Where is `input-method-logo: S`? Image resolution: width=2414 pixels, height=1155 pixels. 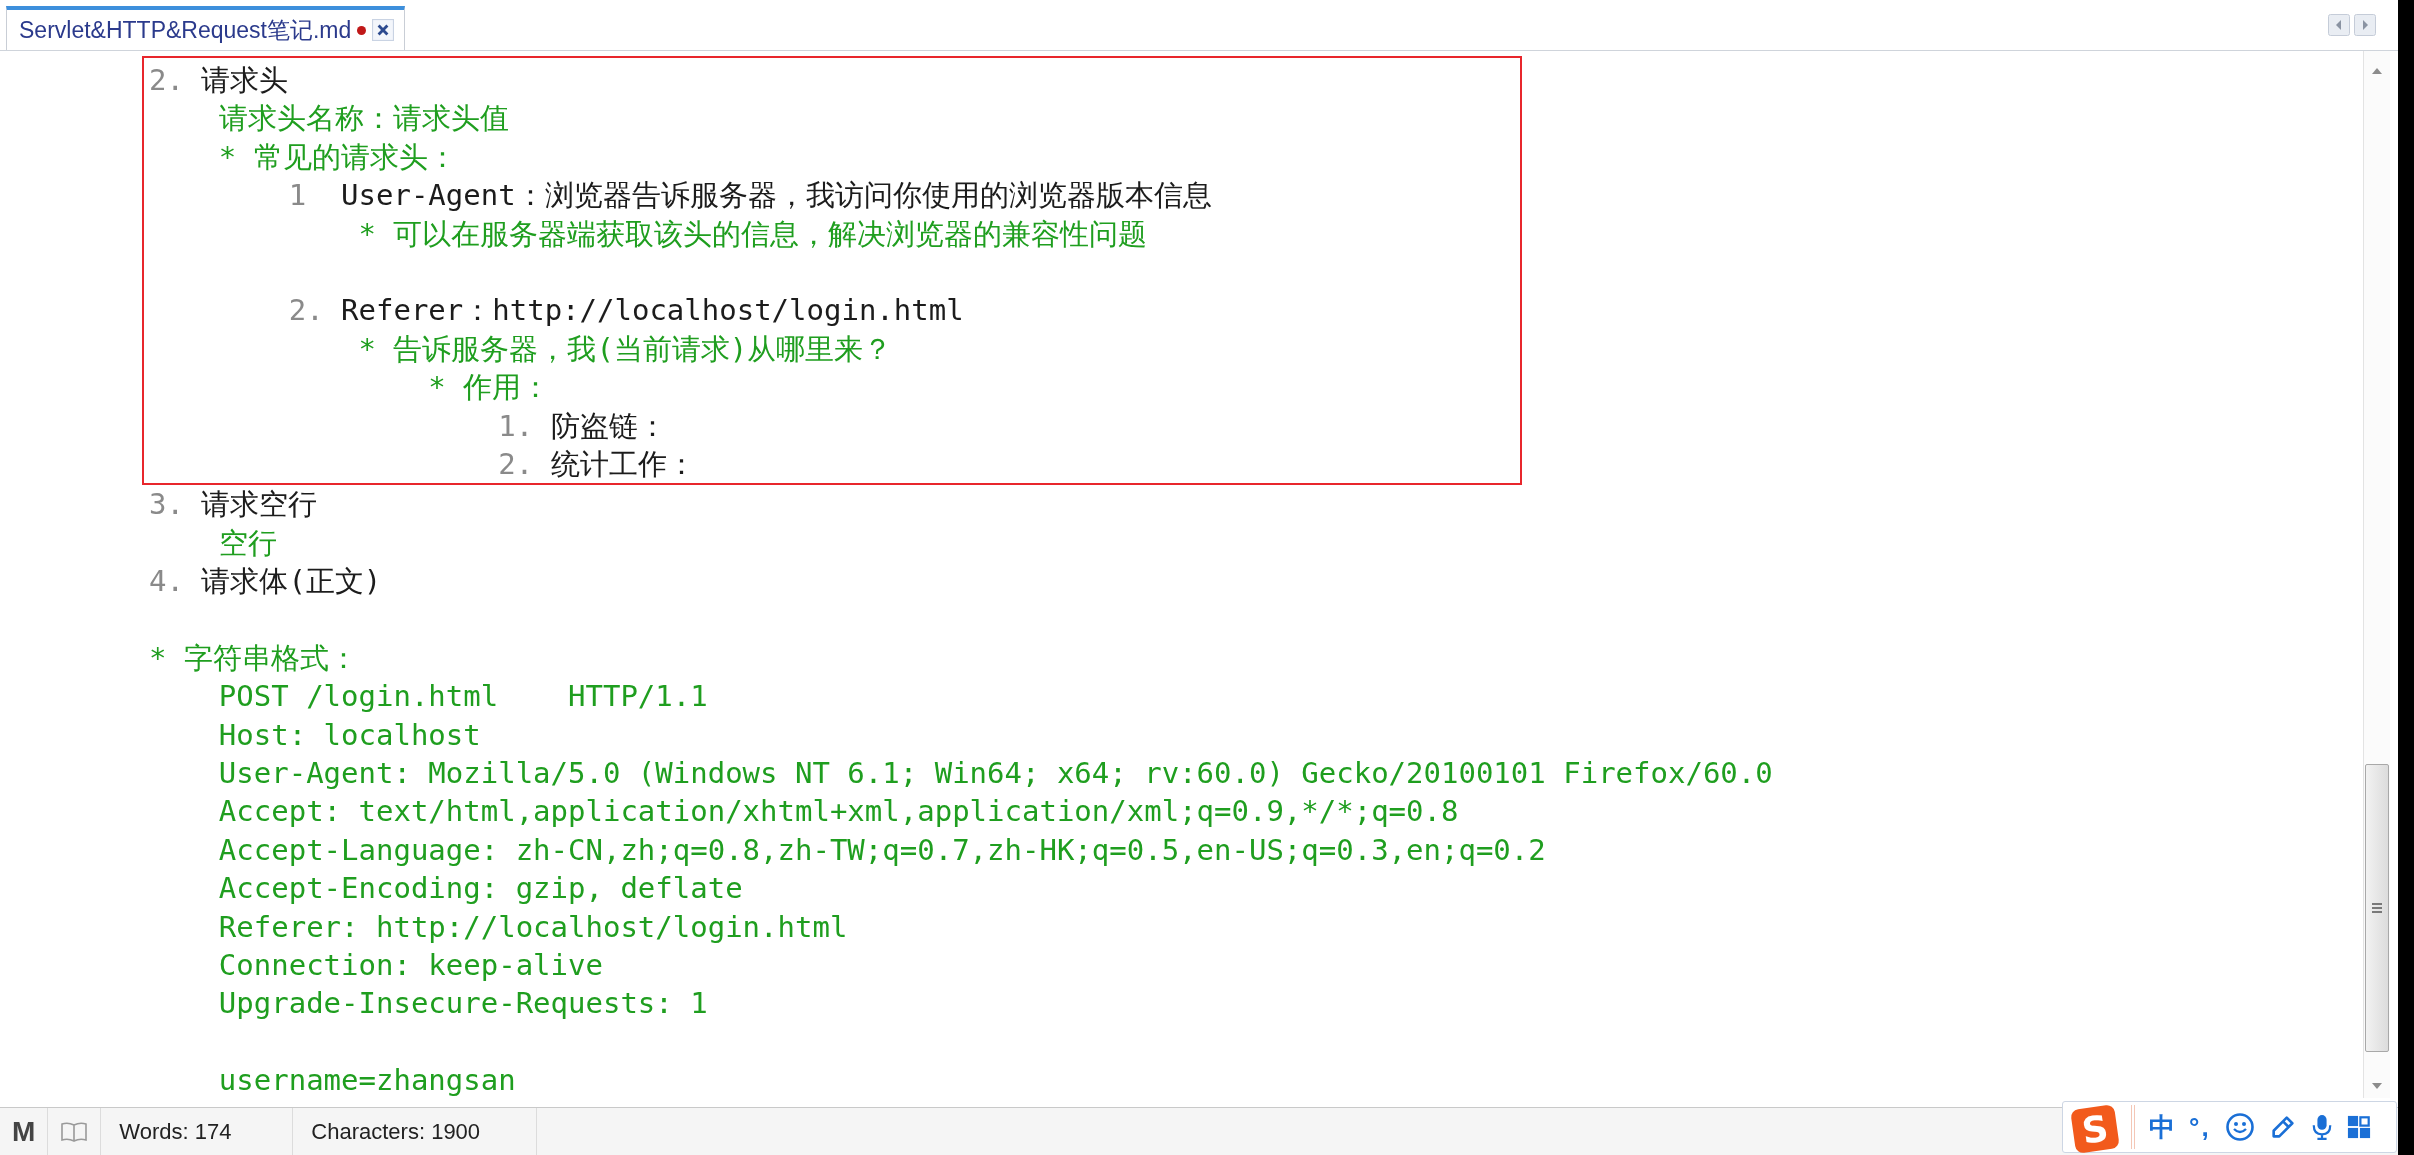
input-method-logo: S is located at coordinates (2095, 1129).